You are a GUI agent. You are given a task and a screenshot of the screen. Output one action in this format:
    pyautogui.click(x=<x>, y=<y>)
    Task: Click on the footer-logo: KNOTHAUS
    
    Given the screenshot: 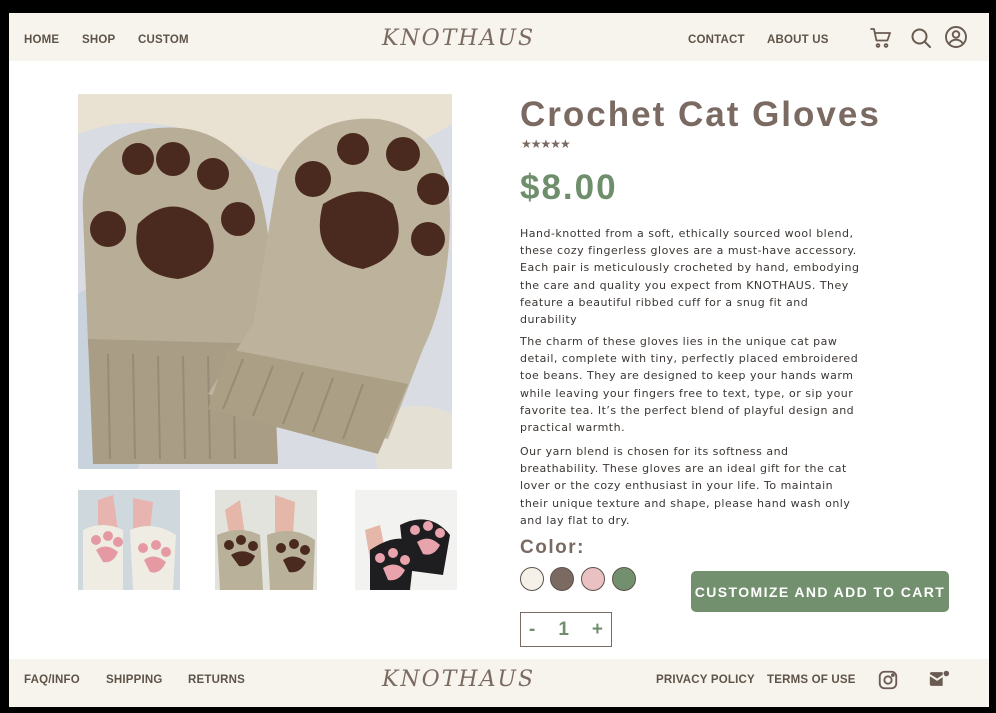 What is the action you would take?
    pyautogui.click(x=458, y=679)
    